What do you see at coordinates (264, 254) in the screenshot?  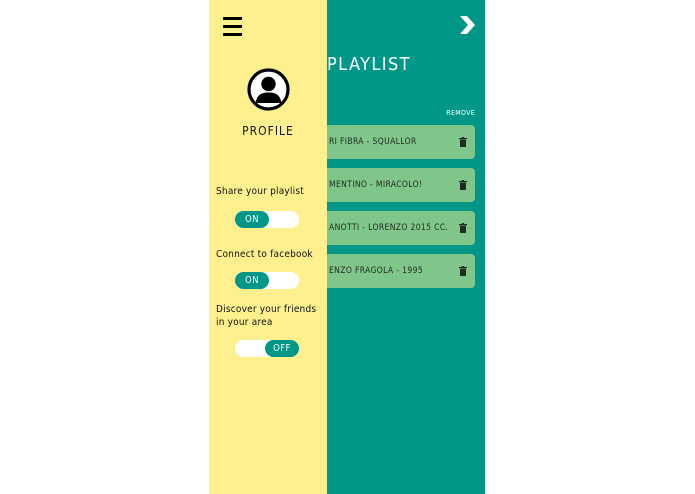 I see `setting-label-connect-facebook: Connect to facebook` at bounding box center [264, 254].